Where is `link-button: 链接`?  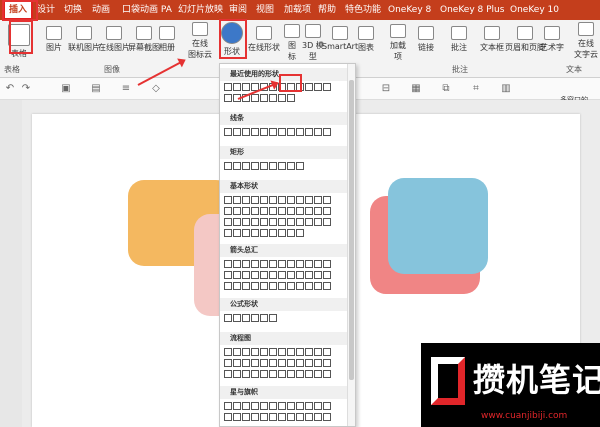
link-button: 链接 is located at coordinates (426, 39).